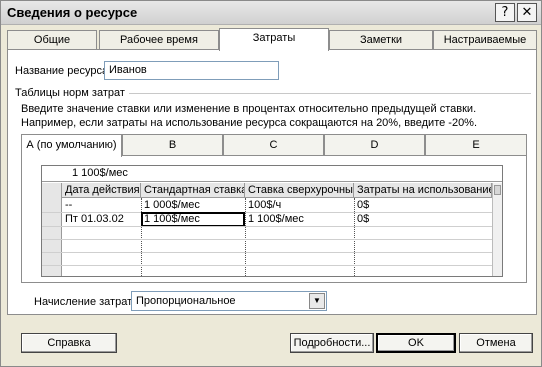 This screenshot has width=542, height=367. I want to click on row-header-column, so click(52, 229).